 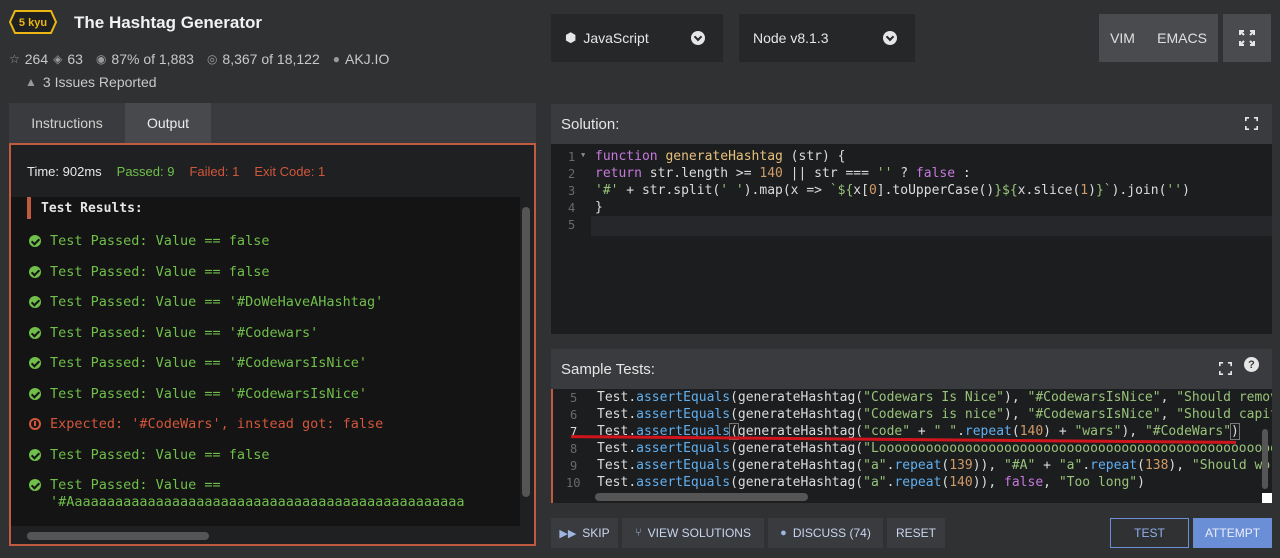 I want to click on line-number: 6, so click(x=574, y=415).